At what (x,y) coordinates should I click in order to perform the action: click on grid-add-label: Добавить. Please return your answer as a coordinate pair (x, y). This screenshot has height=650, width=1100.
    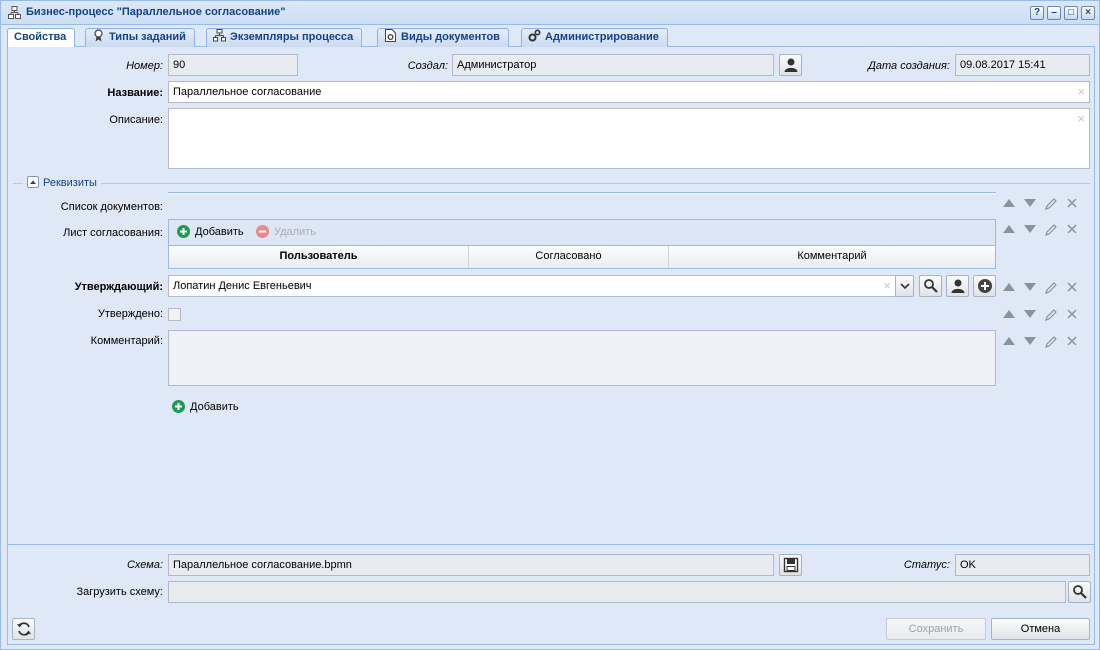
    Looking at the image, I should click on (219, 232).